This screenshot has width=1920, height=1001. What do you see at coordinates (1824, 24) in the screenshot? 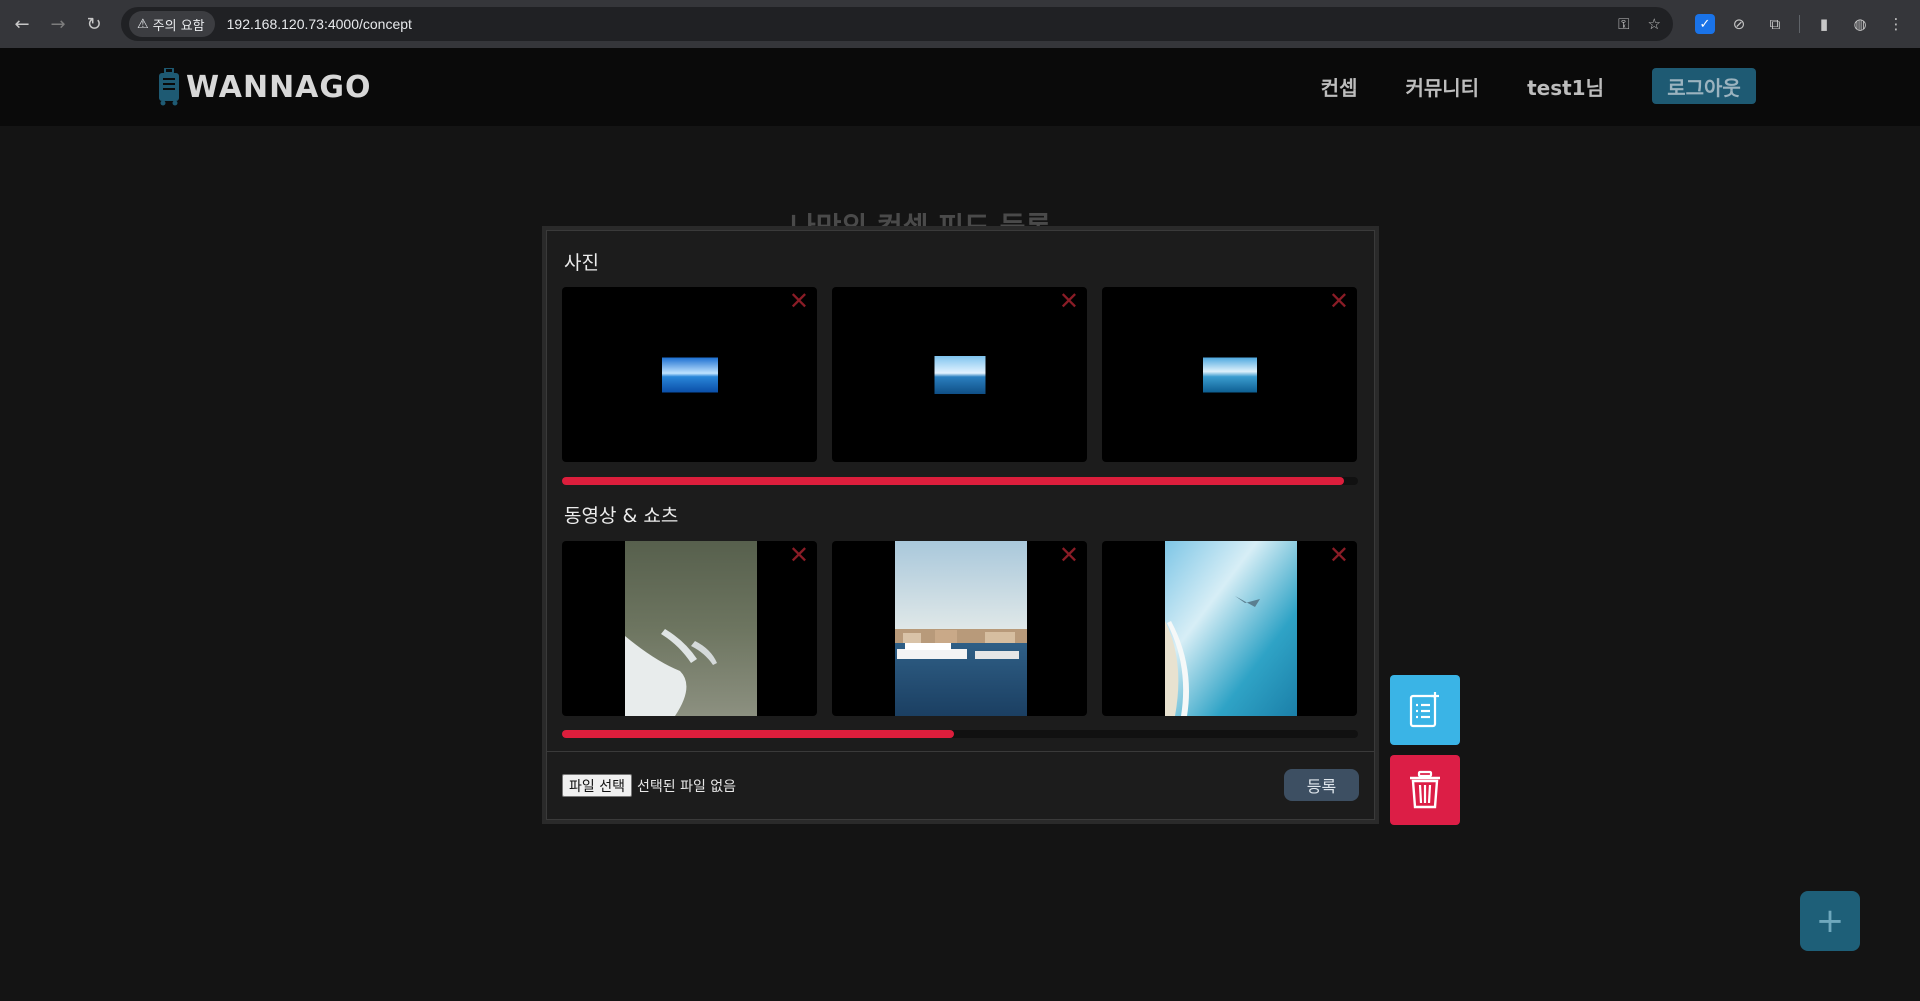
I see `side-panel-icon: ▮` at bounding box center [1824, 24].